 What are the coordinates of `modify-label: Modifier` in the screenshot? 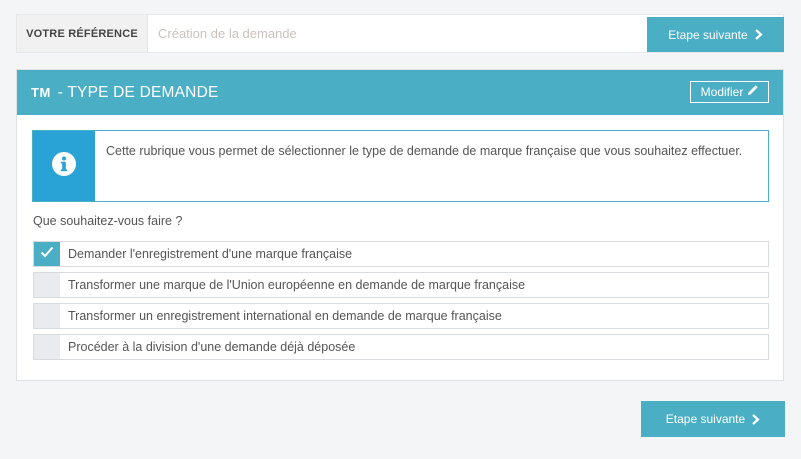 It's located at (722, 92).